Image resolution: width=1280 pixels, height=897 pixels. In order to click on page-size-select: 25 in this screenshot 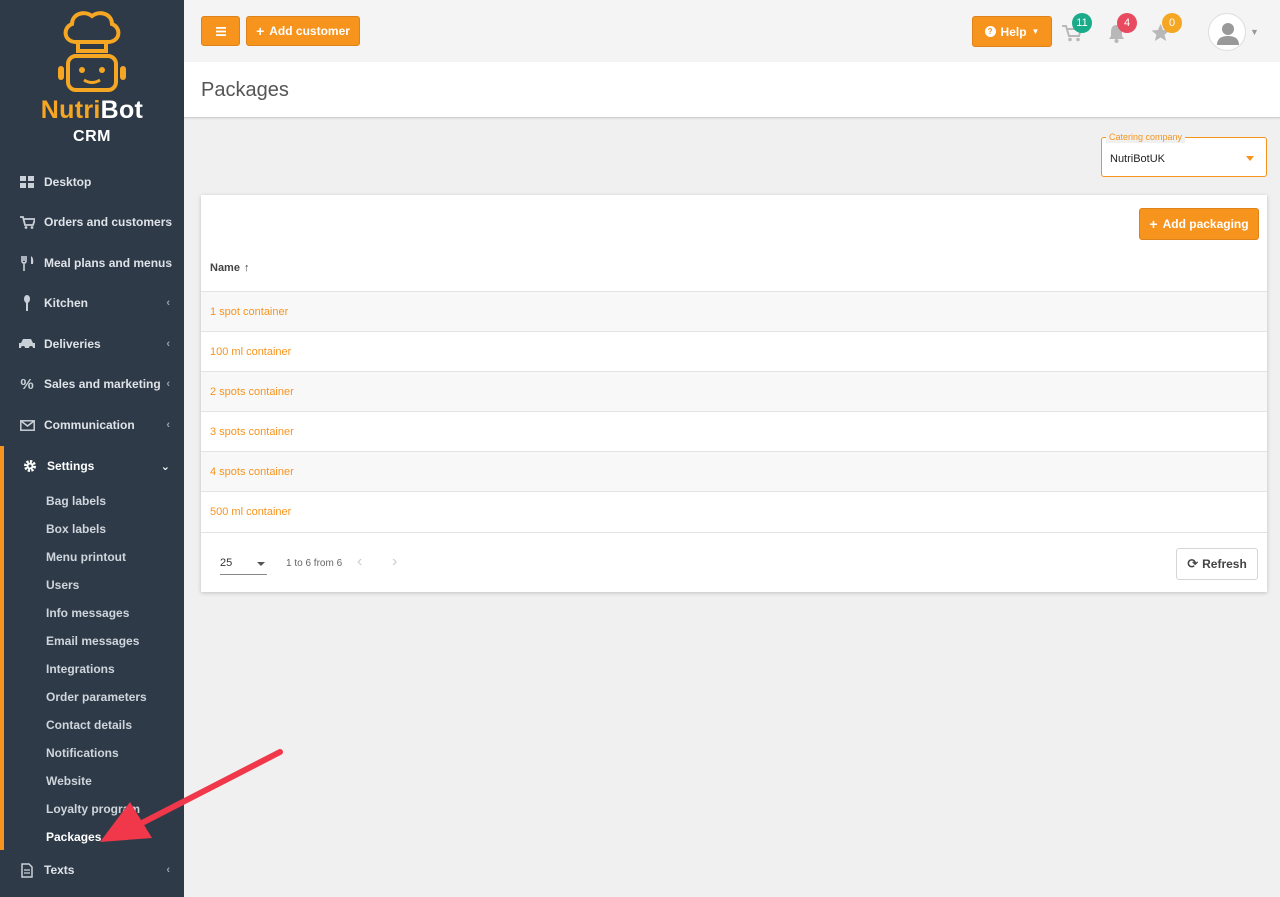, I will do `click(243, 566)`.